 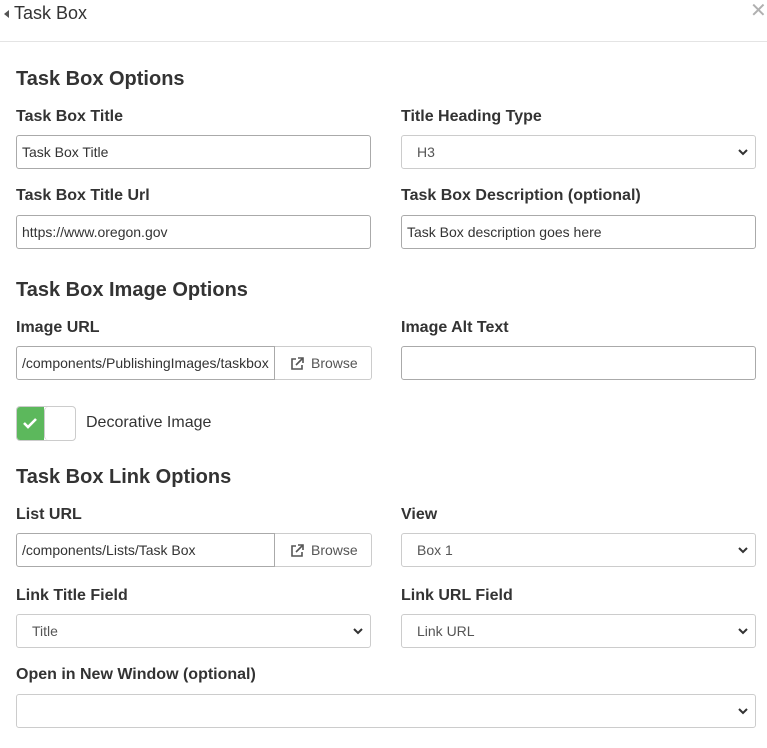 What do you see at coordinates (426, 152) in the screenshot?
I see `title-heading-type-value: H3` at bounding box center [426, 152].